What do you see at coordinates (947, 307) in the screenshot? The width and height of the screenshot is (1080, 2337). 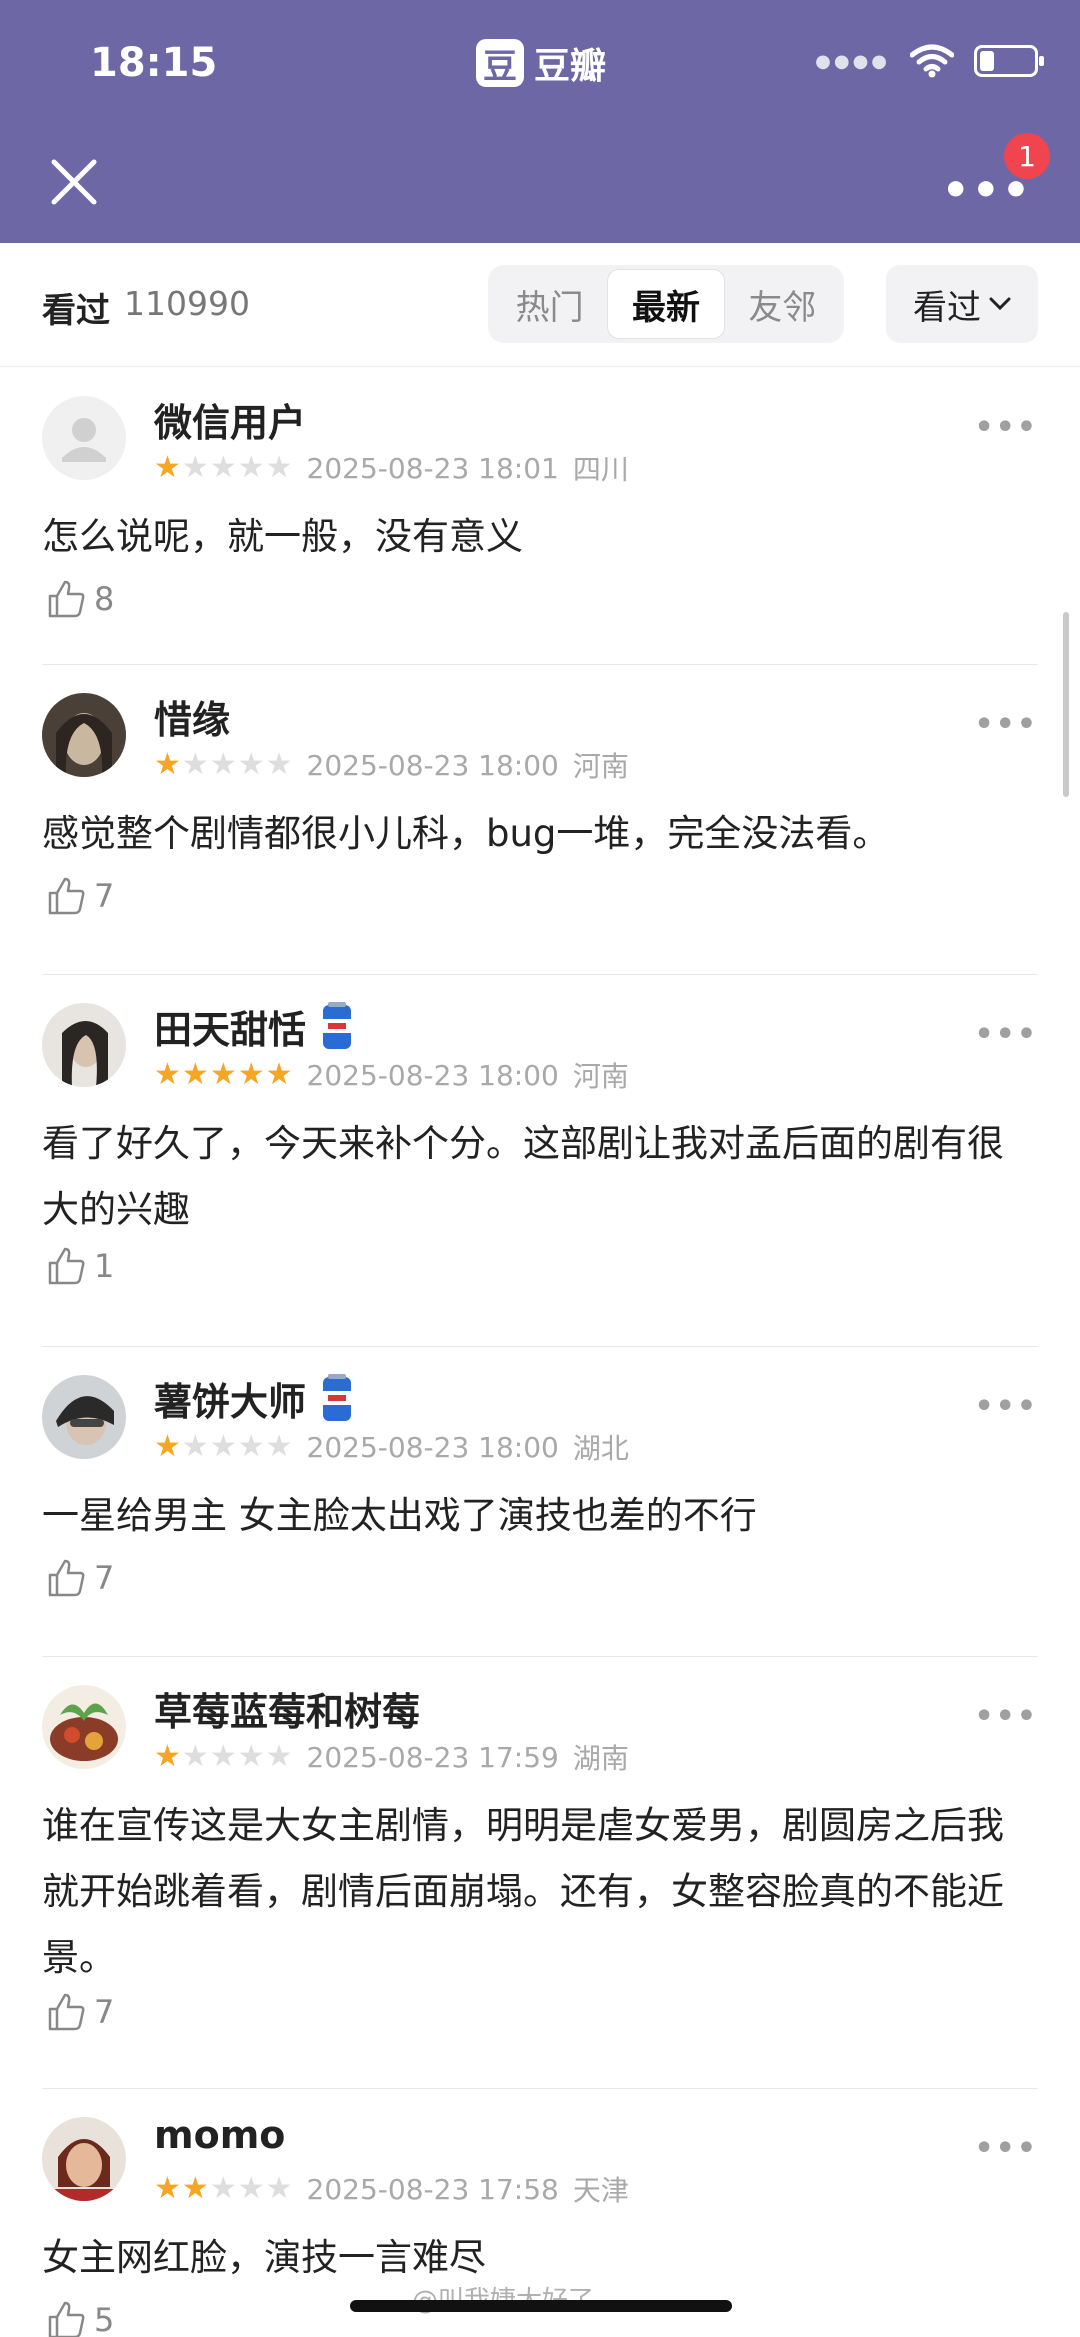 I see `dropdown-label: 看过` at bounding box center [947, 307].